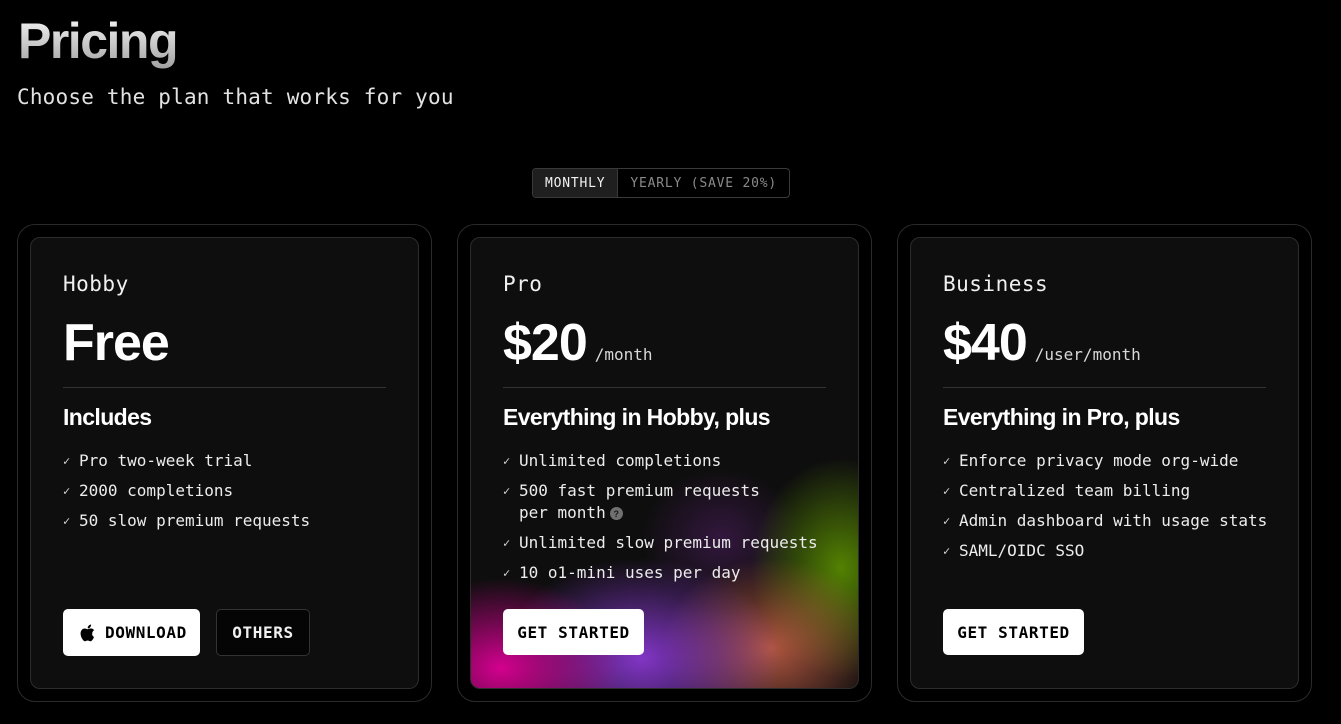 The width and height of the screenshot is (1341, 724). I want to click on feature-text: SAML/OIDC SSO, so click(1022, 550).